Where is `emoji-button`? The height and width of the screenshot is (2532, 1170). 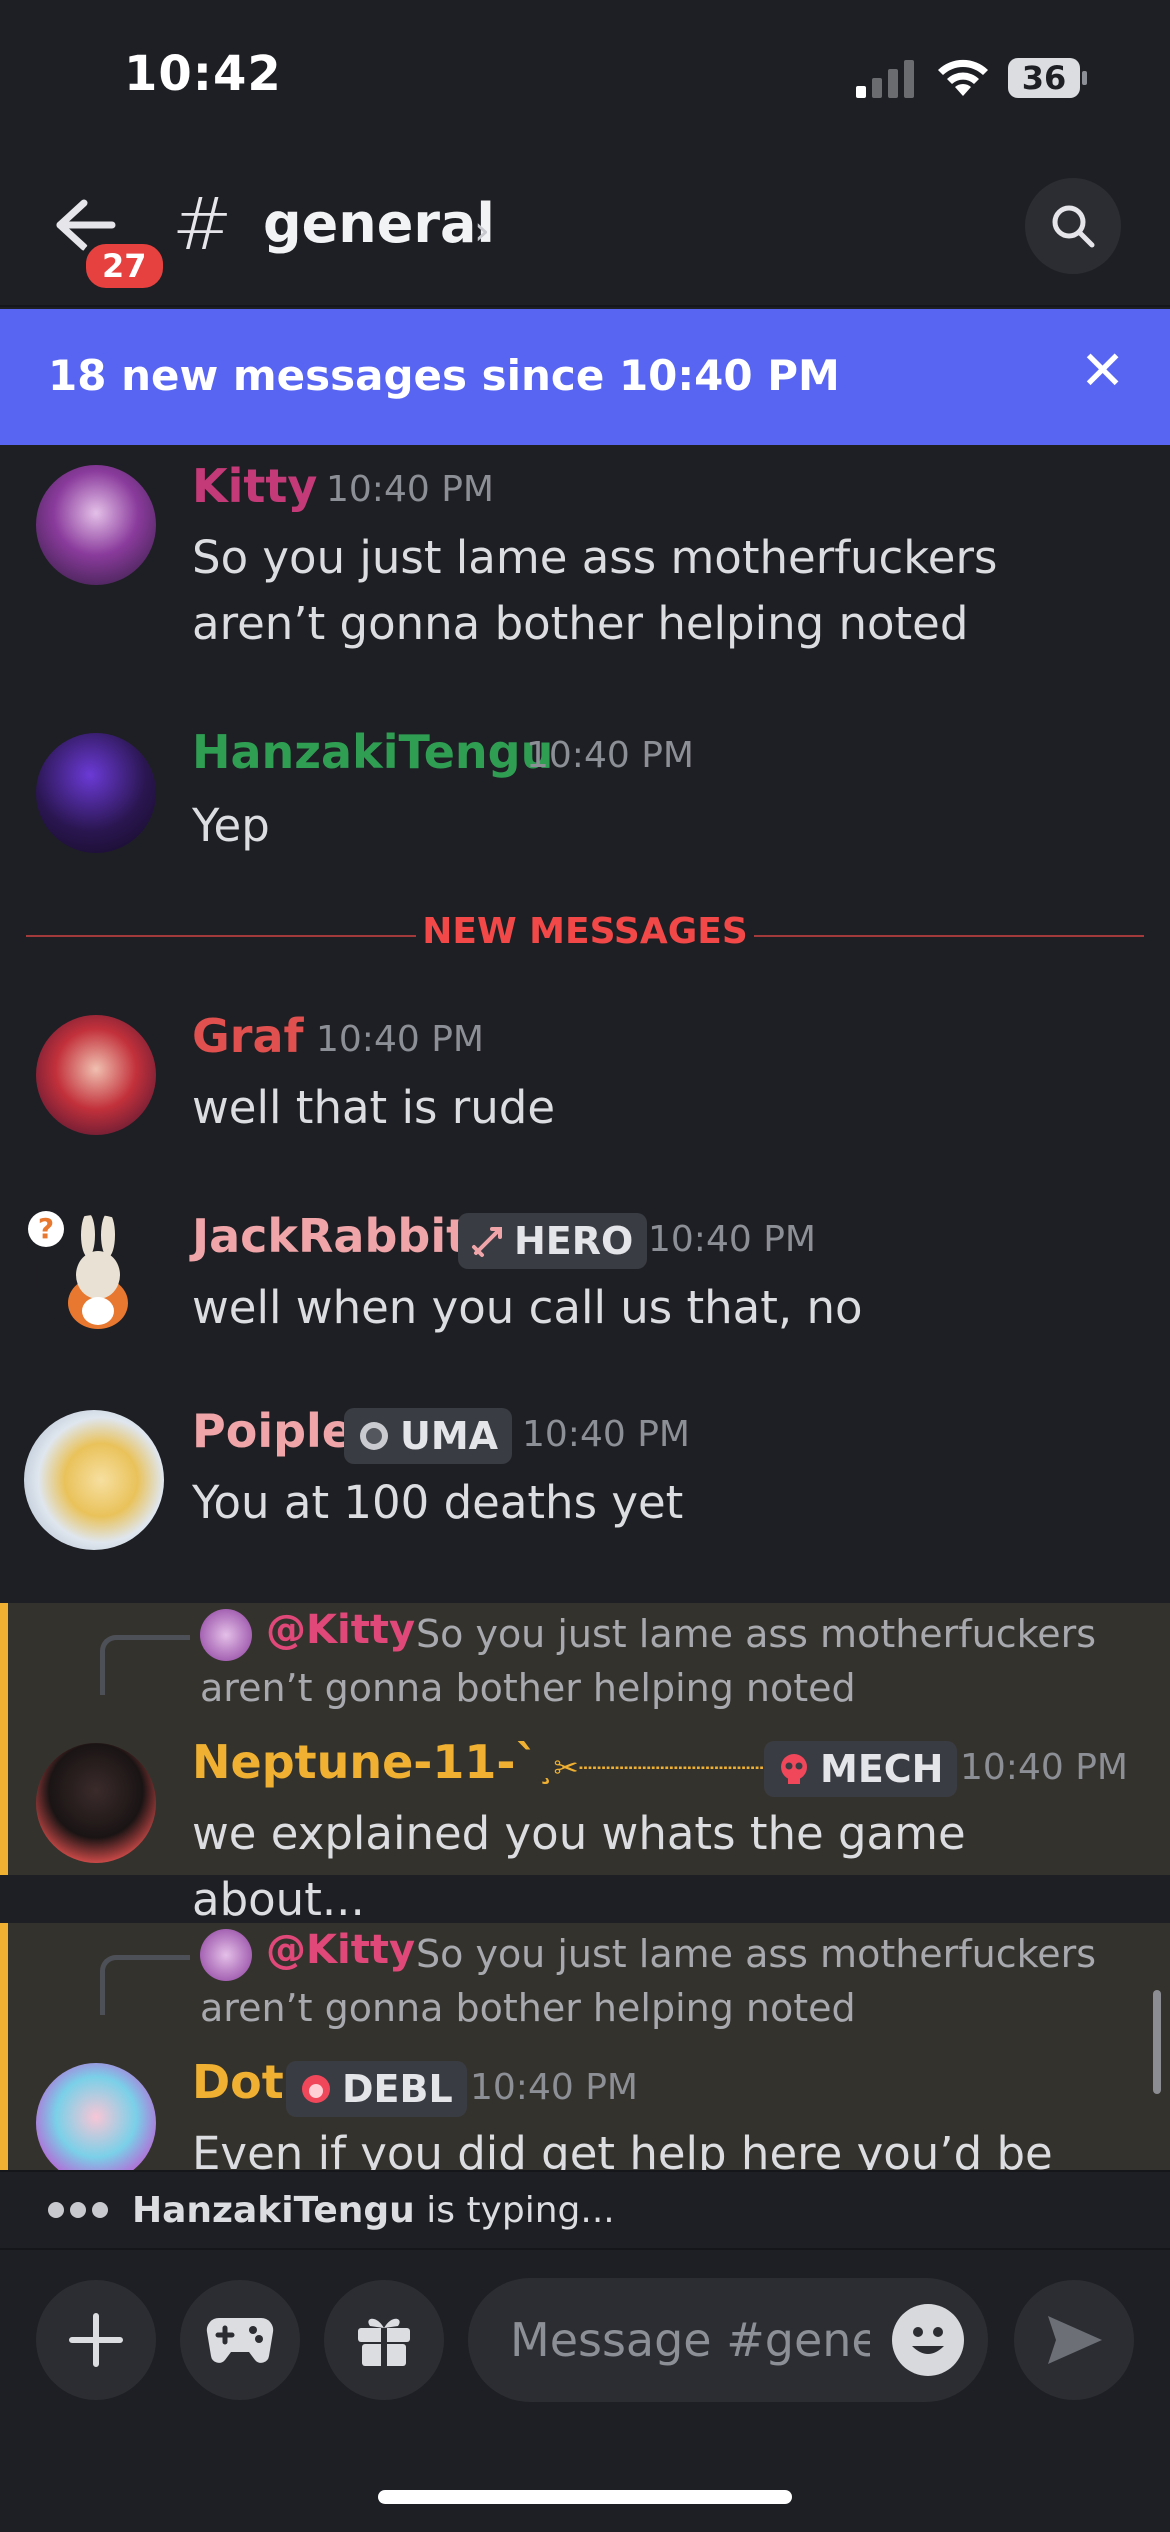
emoji-button is located at coordinates (928, 2340).